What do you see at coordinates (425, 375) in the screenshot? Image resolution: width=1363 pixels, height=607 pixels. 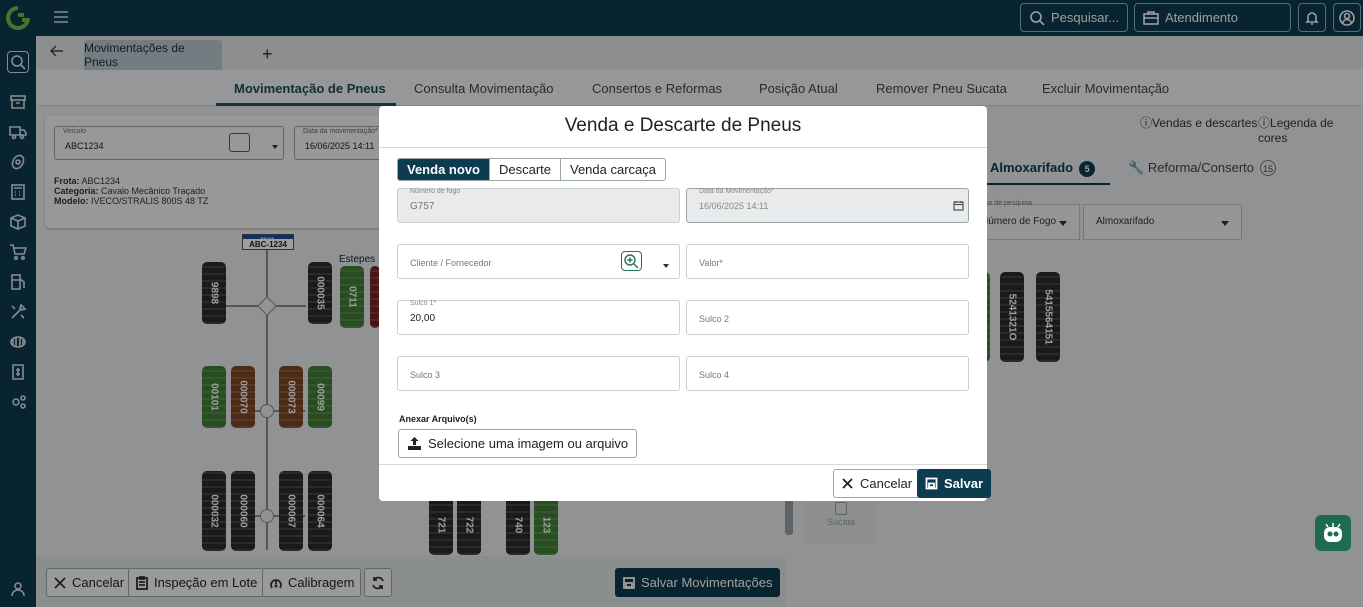 I see `groove3-placeholder: Sulco 3` at bounding box center [425, 375].